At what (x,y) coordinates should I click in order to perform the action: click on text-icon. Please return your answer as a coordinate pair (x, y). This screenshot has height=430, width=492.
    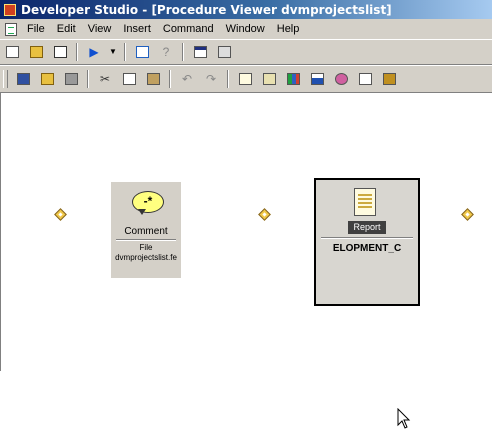
    Looking at the image, I should click on (365, 79).